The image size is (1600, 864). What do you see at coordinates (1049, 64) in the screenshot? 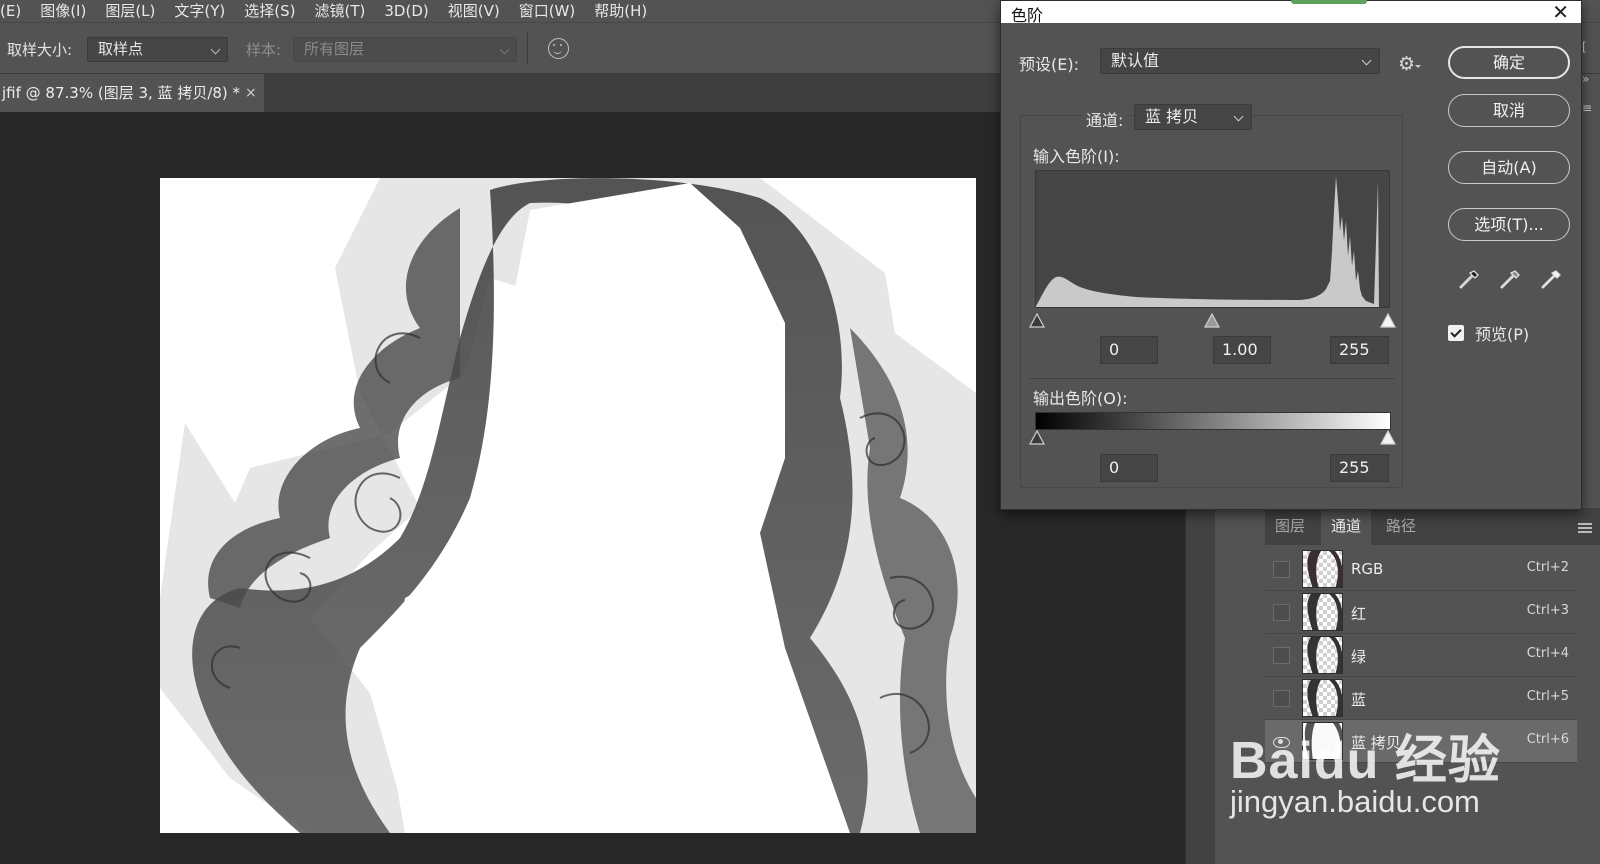
I see `preset-label: 预设(E):` at bounding box center [1049, 64].